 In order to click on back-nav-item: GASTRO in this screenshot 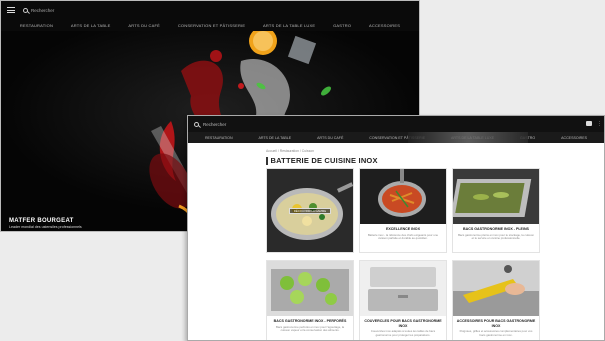, I will do `click(342, 25)`.